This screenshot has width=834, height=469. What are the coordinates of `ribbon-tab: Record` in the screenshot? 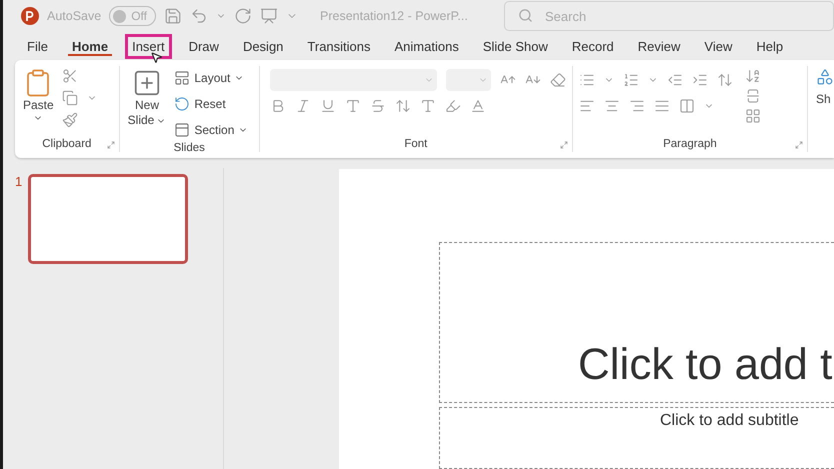 It's located at (592, 46).